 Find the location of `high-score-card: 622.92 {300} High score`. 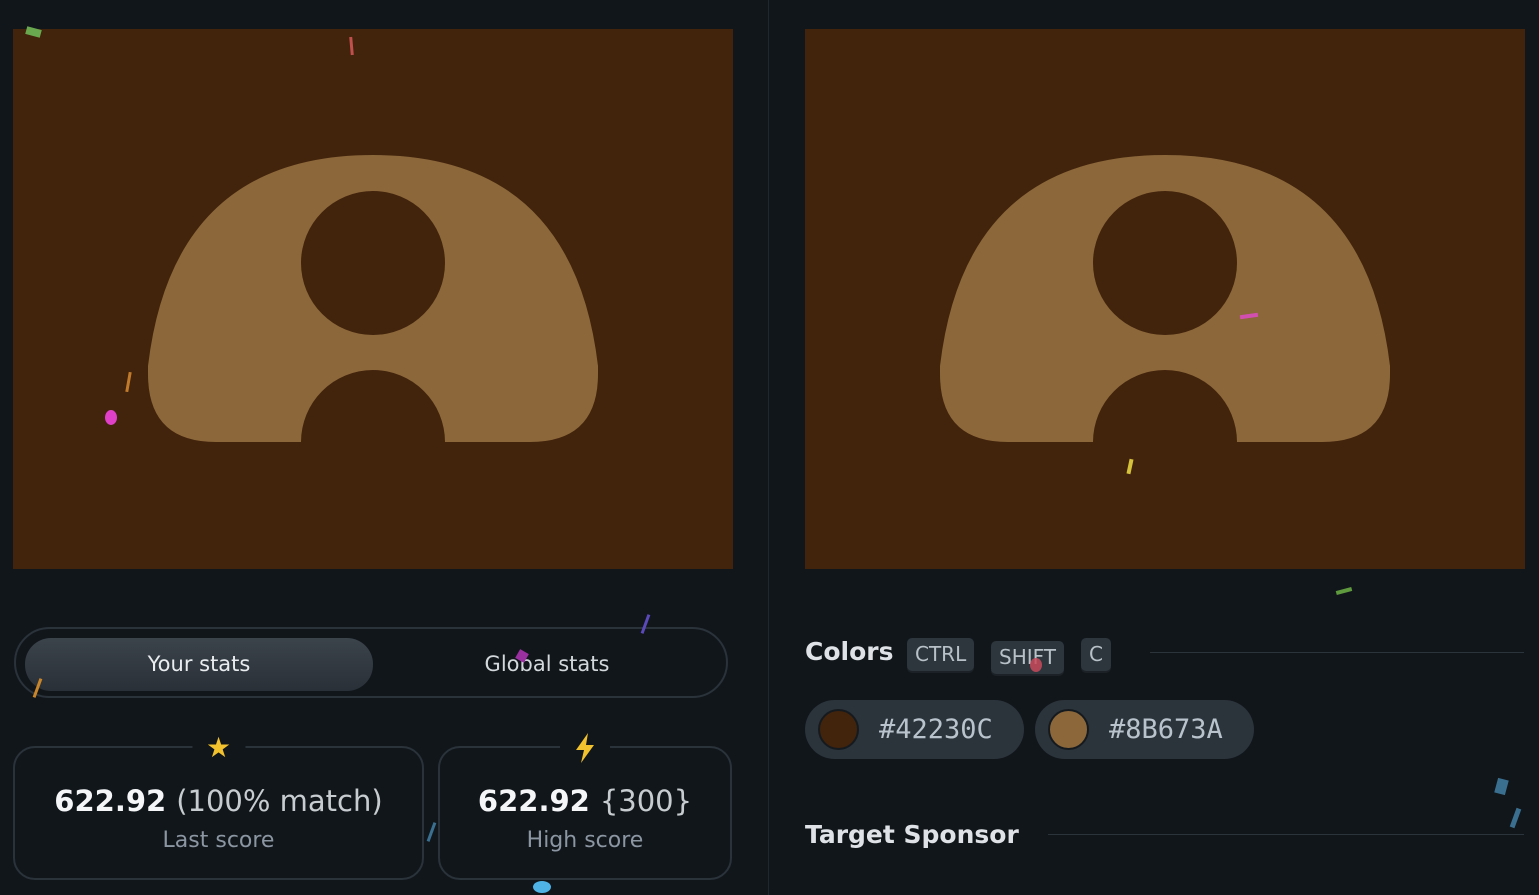

high-score-card: 622.92 {300} High score is located at coordinates (585, 806).